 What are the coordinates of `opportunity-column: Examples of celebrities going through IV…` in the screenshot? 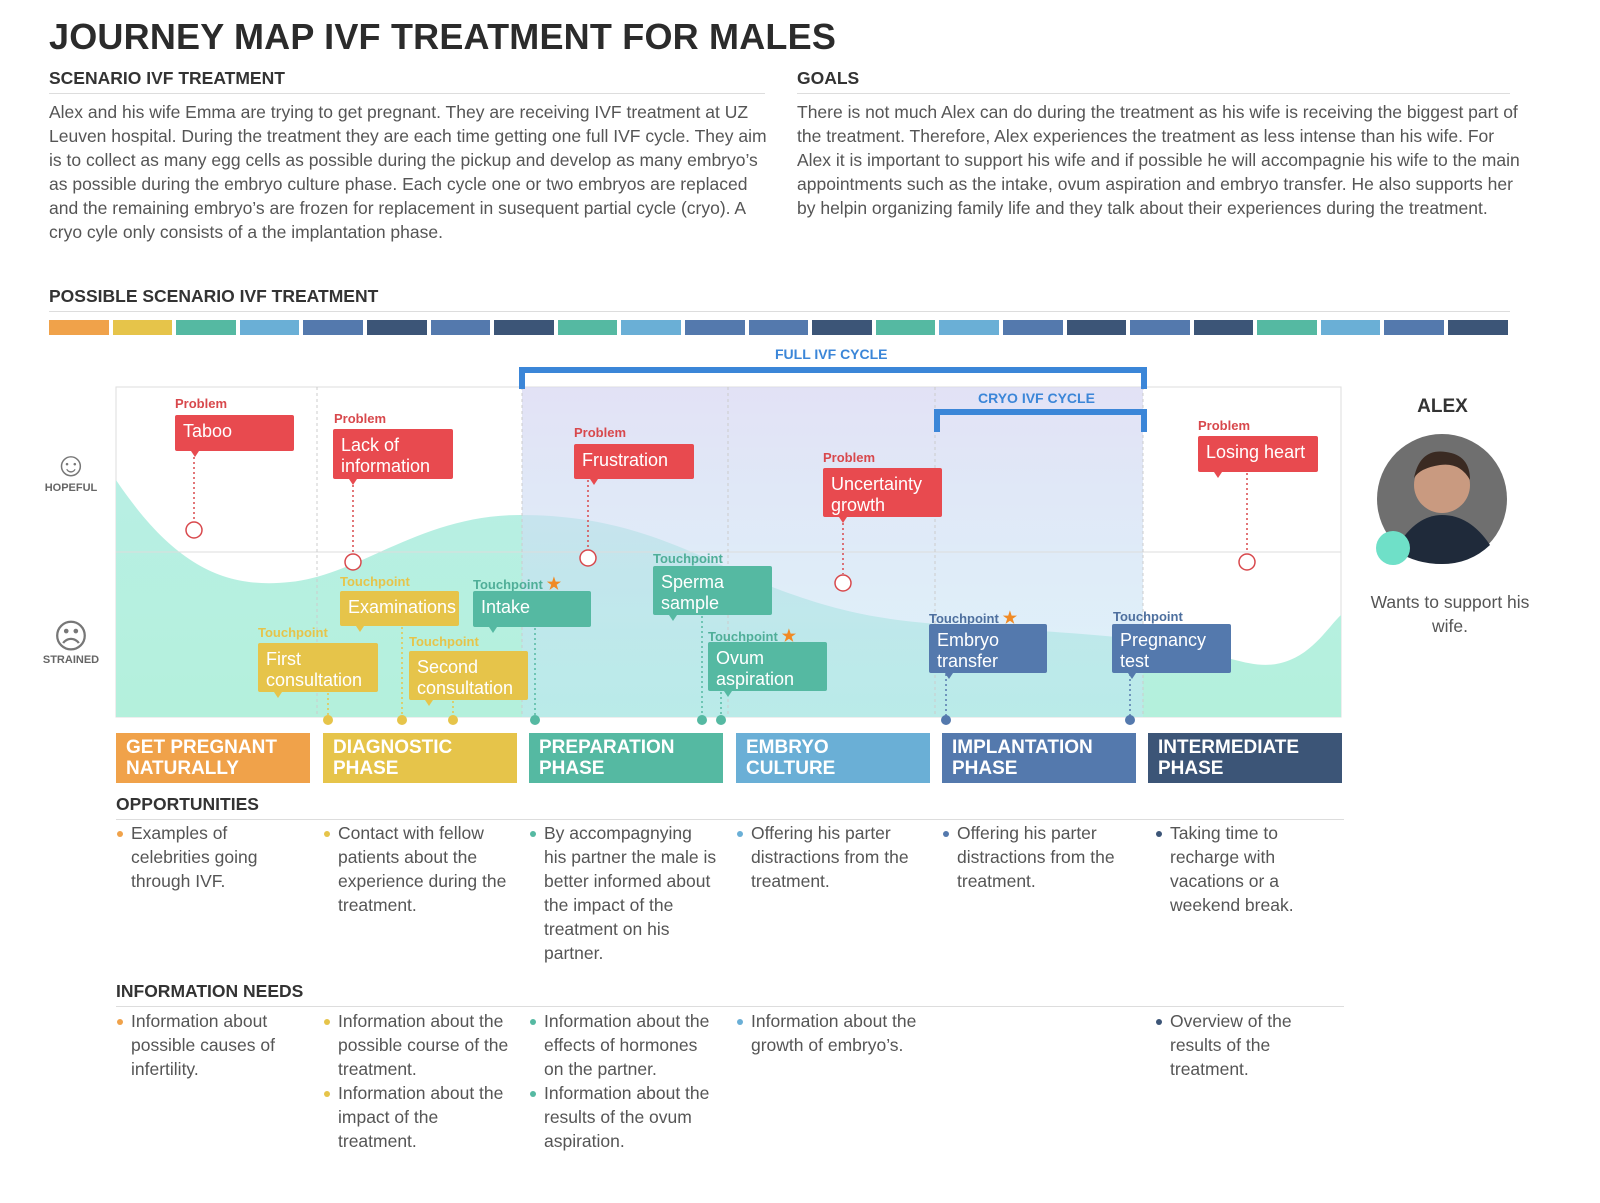 It's located at (211, 857).